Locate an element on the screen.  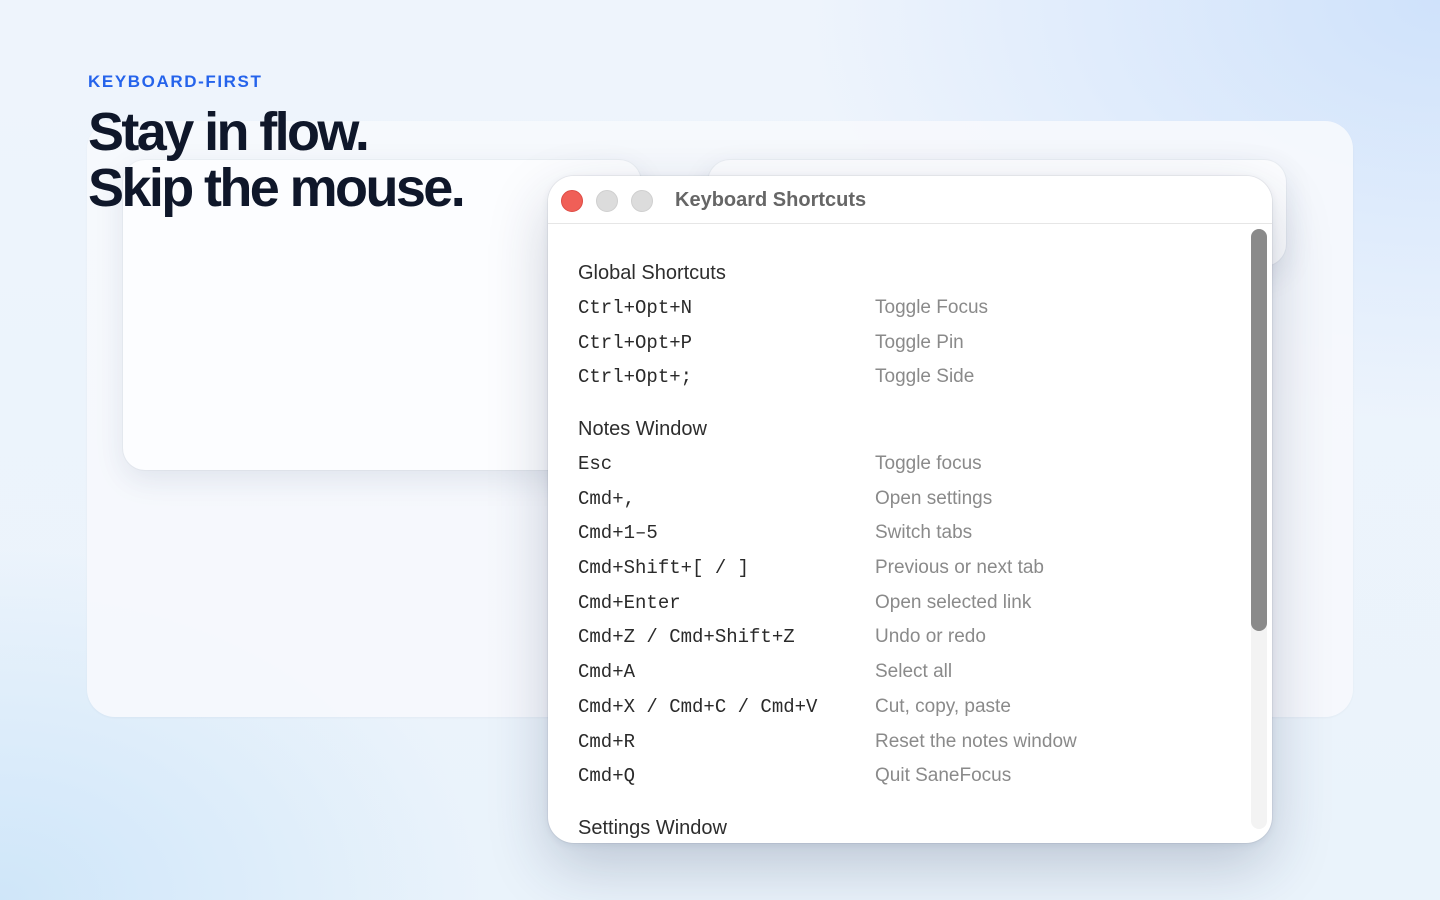
shortcut-keys: Cmd+, is located at coordinates (607, 498).